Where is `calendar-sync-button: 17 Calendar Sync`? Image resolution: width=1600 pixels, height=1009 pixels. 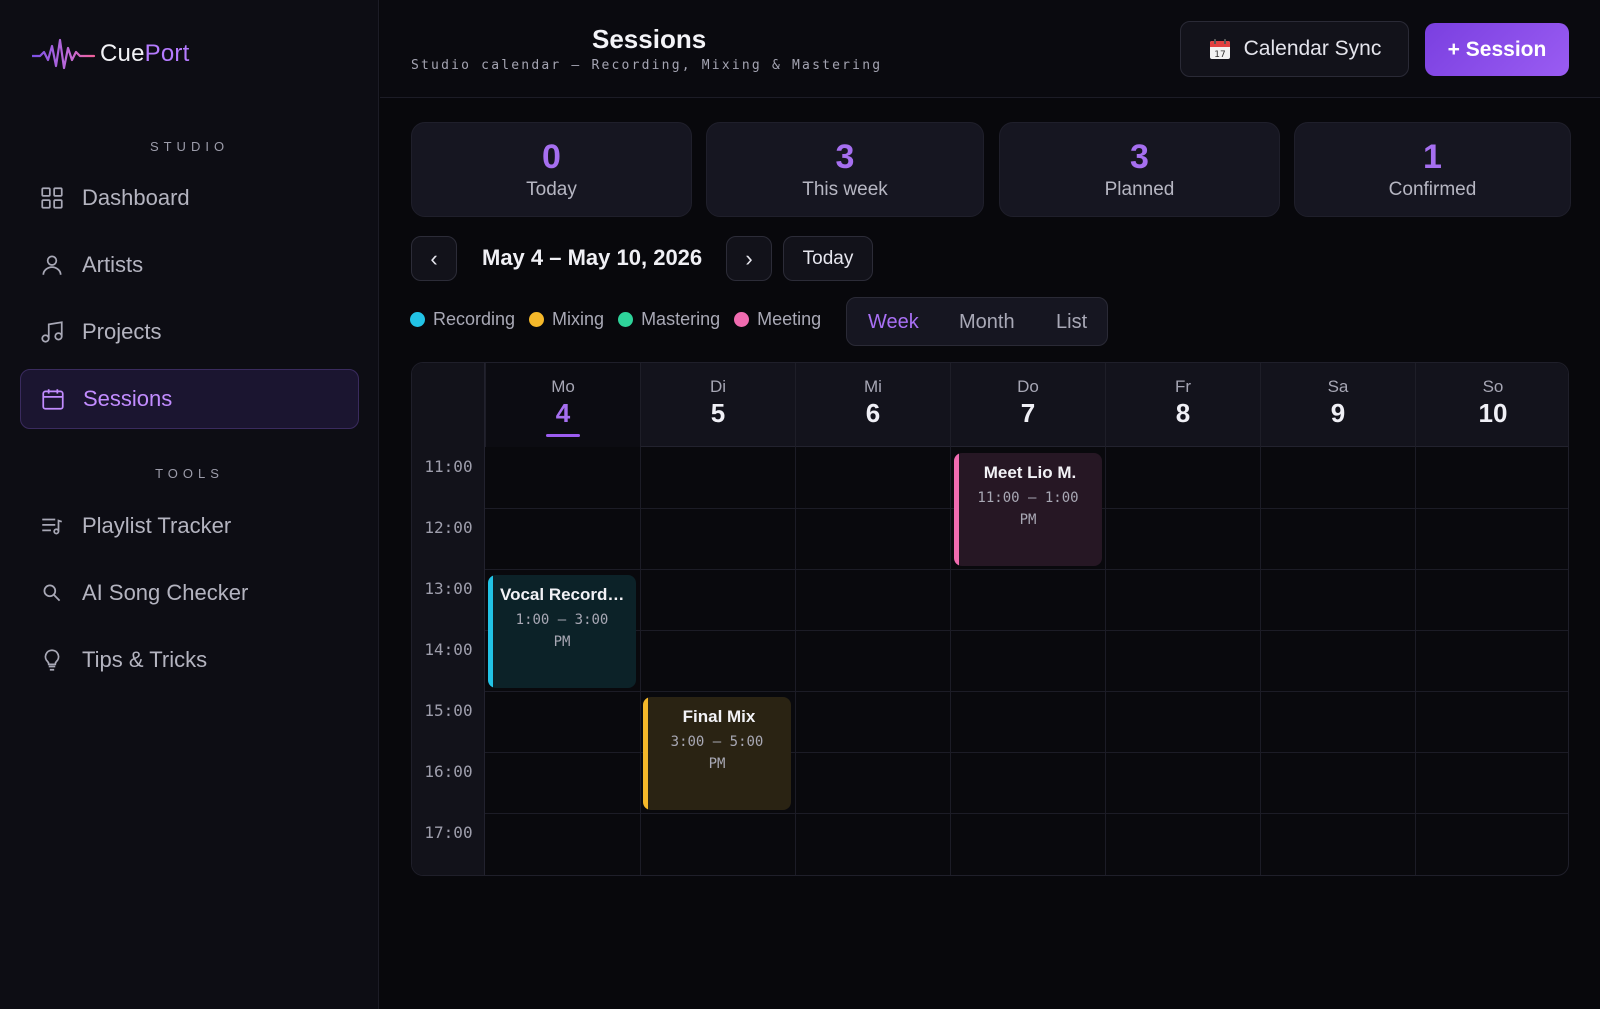 calendar-sync-button: 17 Calendar Sync is located at coordinates (1294, 49).